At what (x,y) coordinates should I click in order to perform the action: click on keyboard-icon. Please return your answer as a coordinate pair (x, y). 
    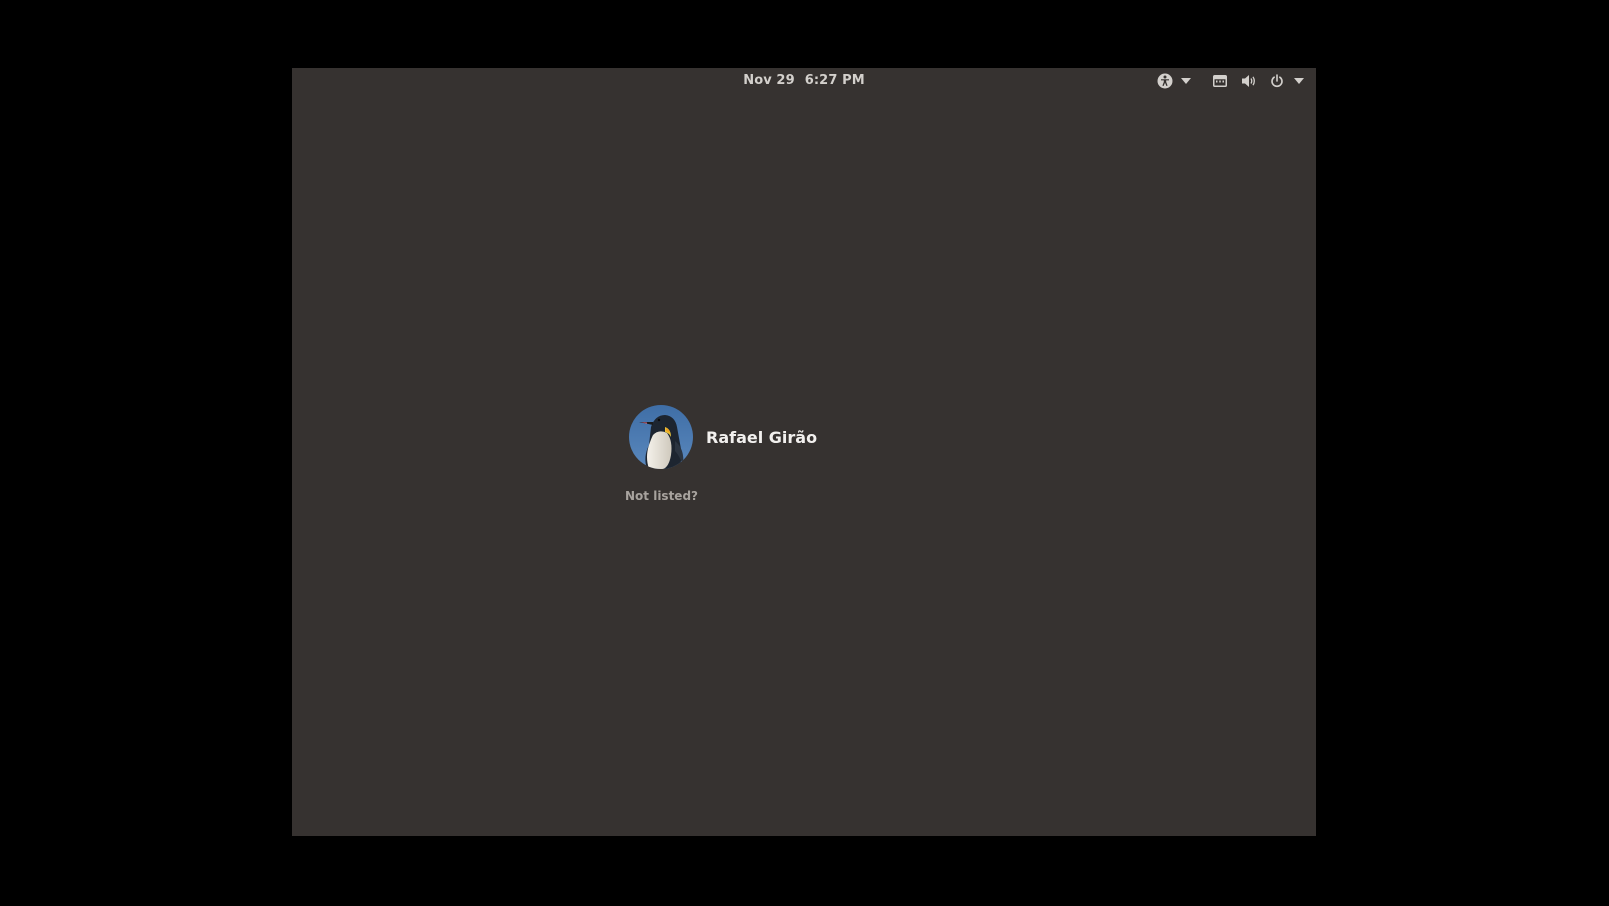
    Looking at the image, I should click on (1220, 81).